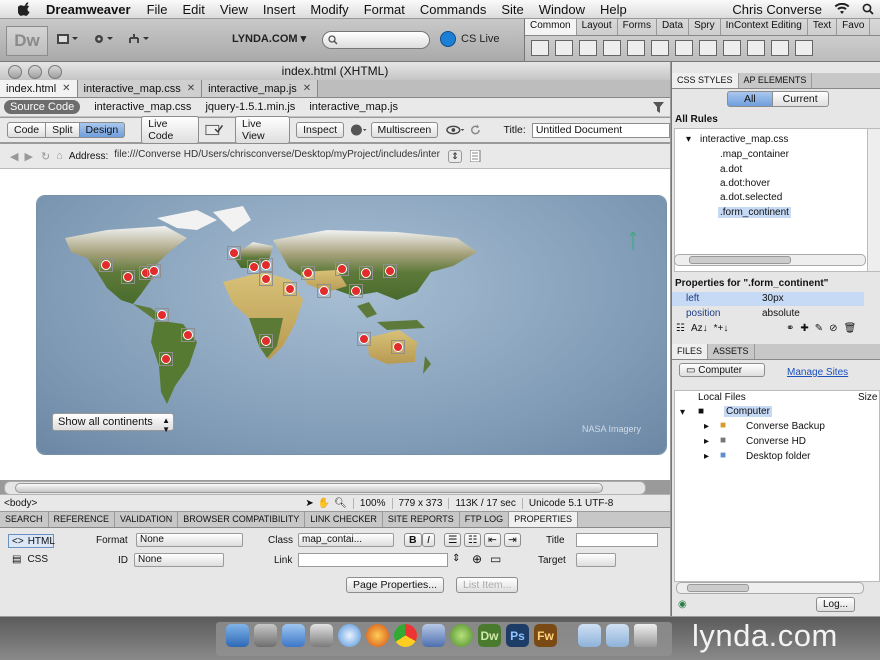 The width and height of the screenshot is (880, 660). I want to click on local-files-column: Local Files, so click(722, 397).